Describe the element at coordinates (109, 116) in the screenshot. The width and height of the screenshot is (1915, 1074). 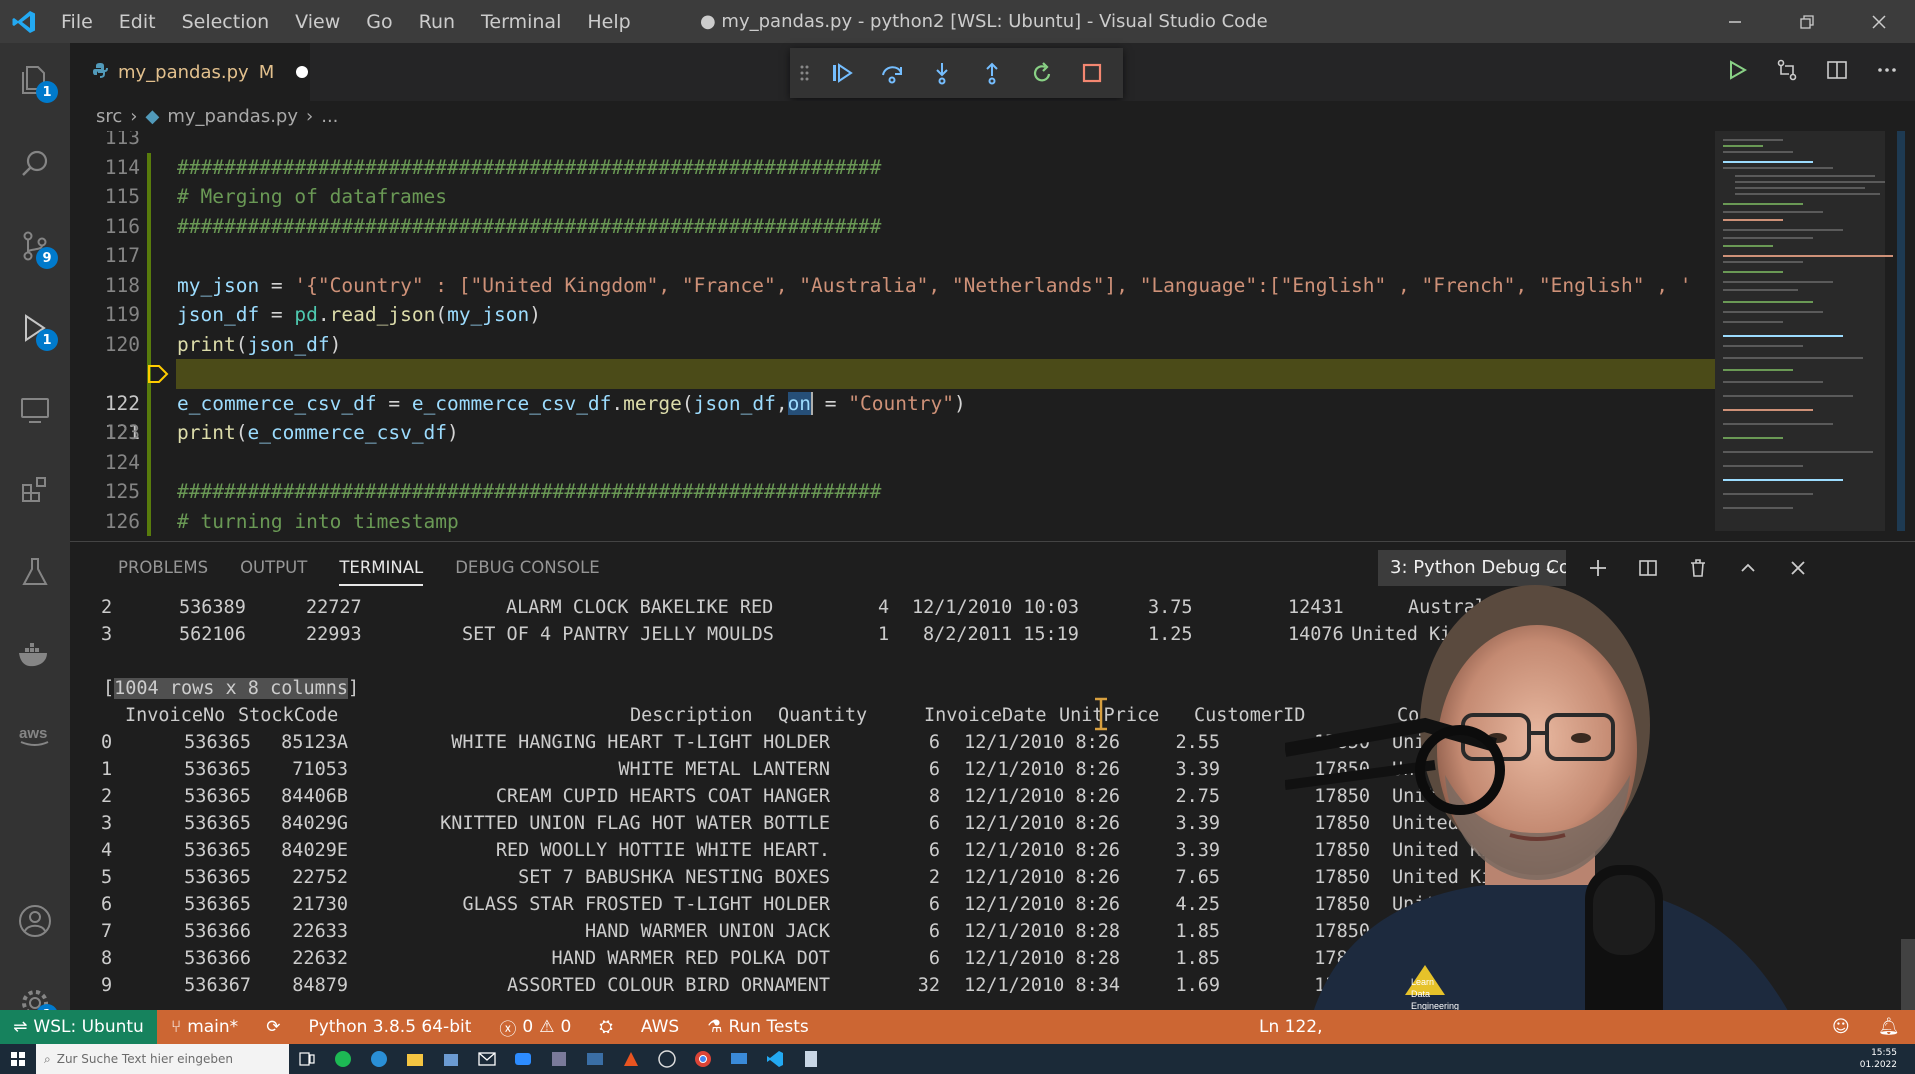
I see `breadcrumb-folder: src` at that location.